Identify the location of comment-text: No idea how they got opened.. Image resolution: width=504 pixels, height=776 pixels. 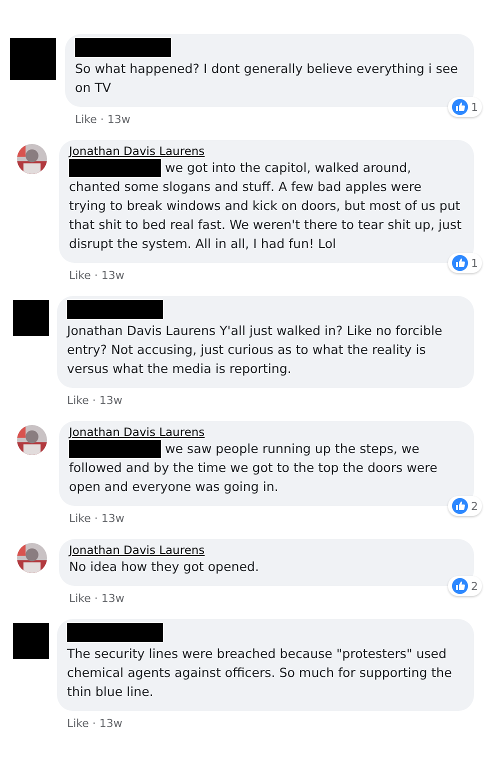
(164, 567).